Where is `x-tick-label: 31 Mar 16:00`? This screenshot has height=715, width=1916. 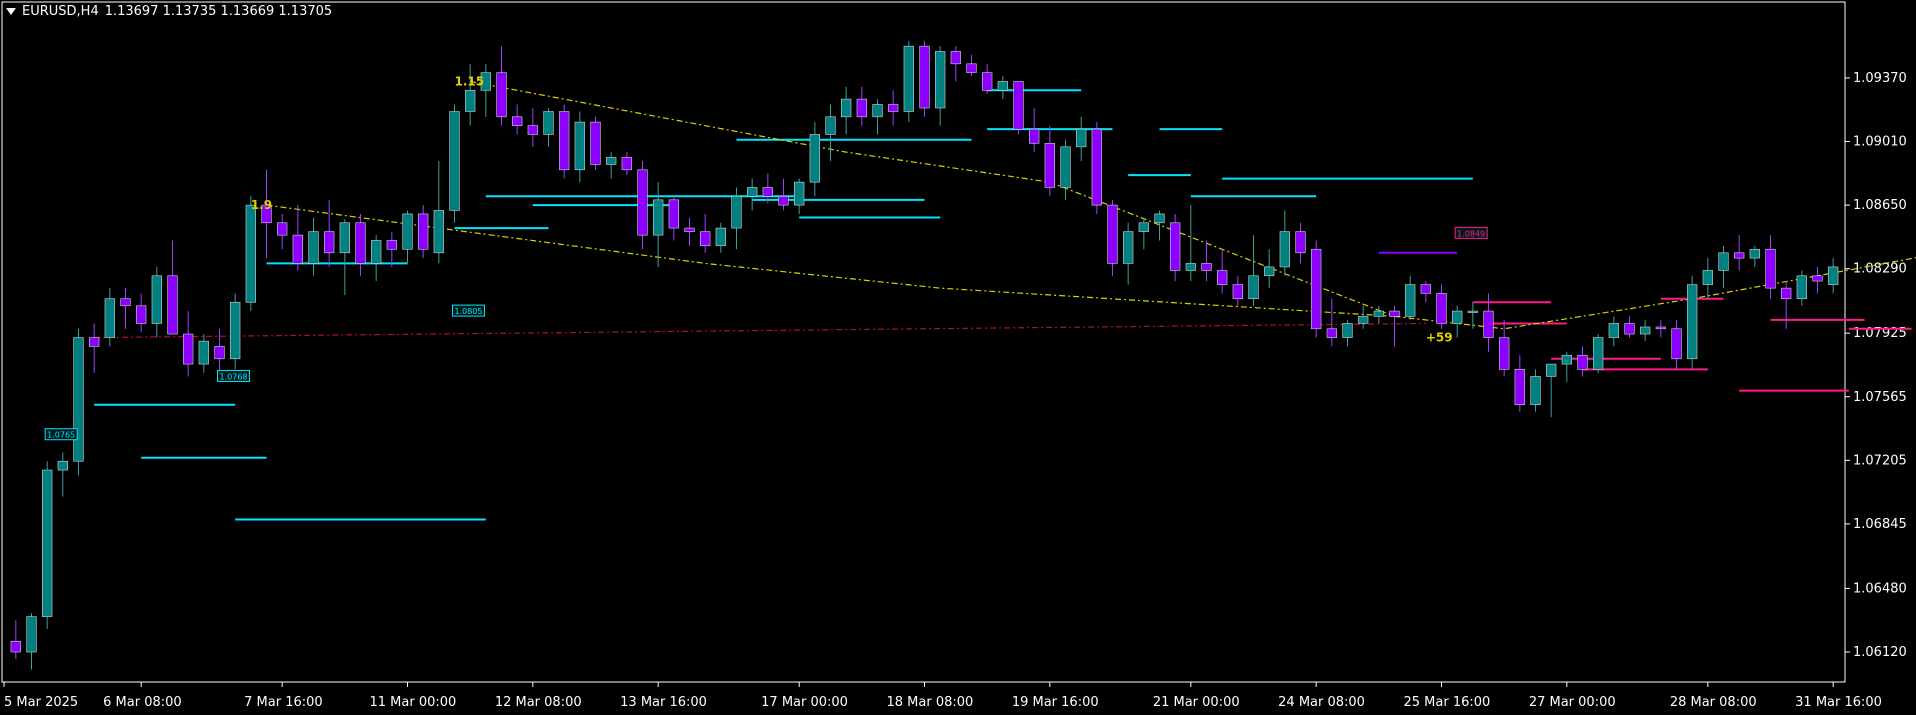
x-tick-label: 31 Mar 16:00 is located at coordinates (1838, 702).